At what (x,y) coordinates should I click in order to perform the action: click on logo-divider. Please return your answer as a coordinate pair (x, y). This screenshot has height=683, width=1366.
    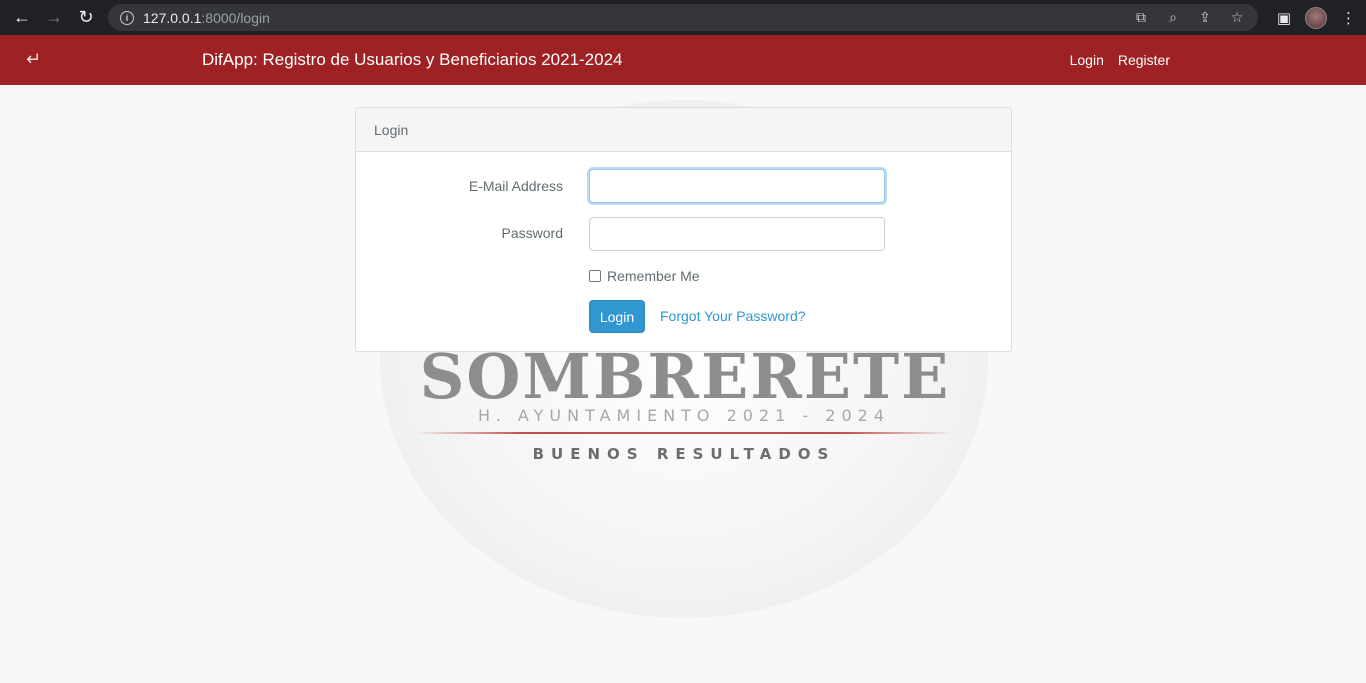
    Looking at the image, I should click on (684, 433).